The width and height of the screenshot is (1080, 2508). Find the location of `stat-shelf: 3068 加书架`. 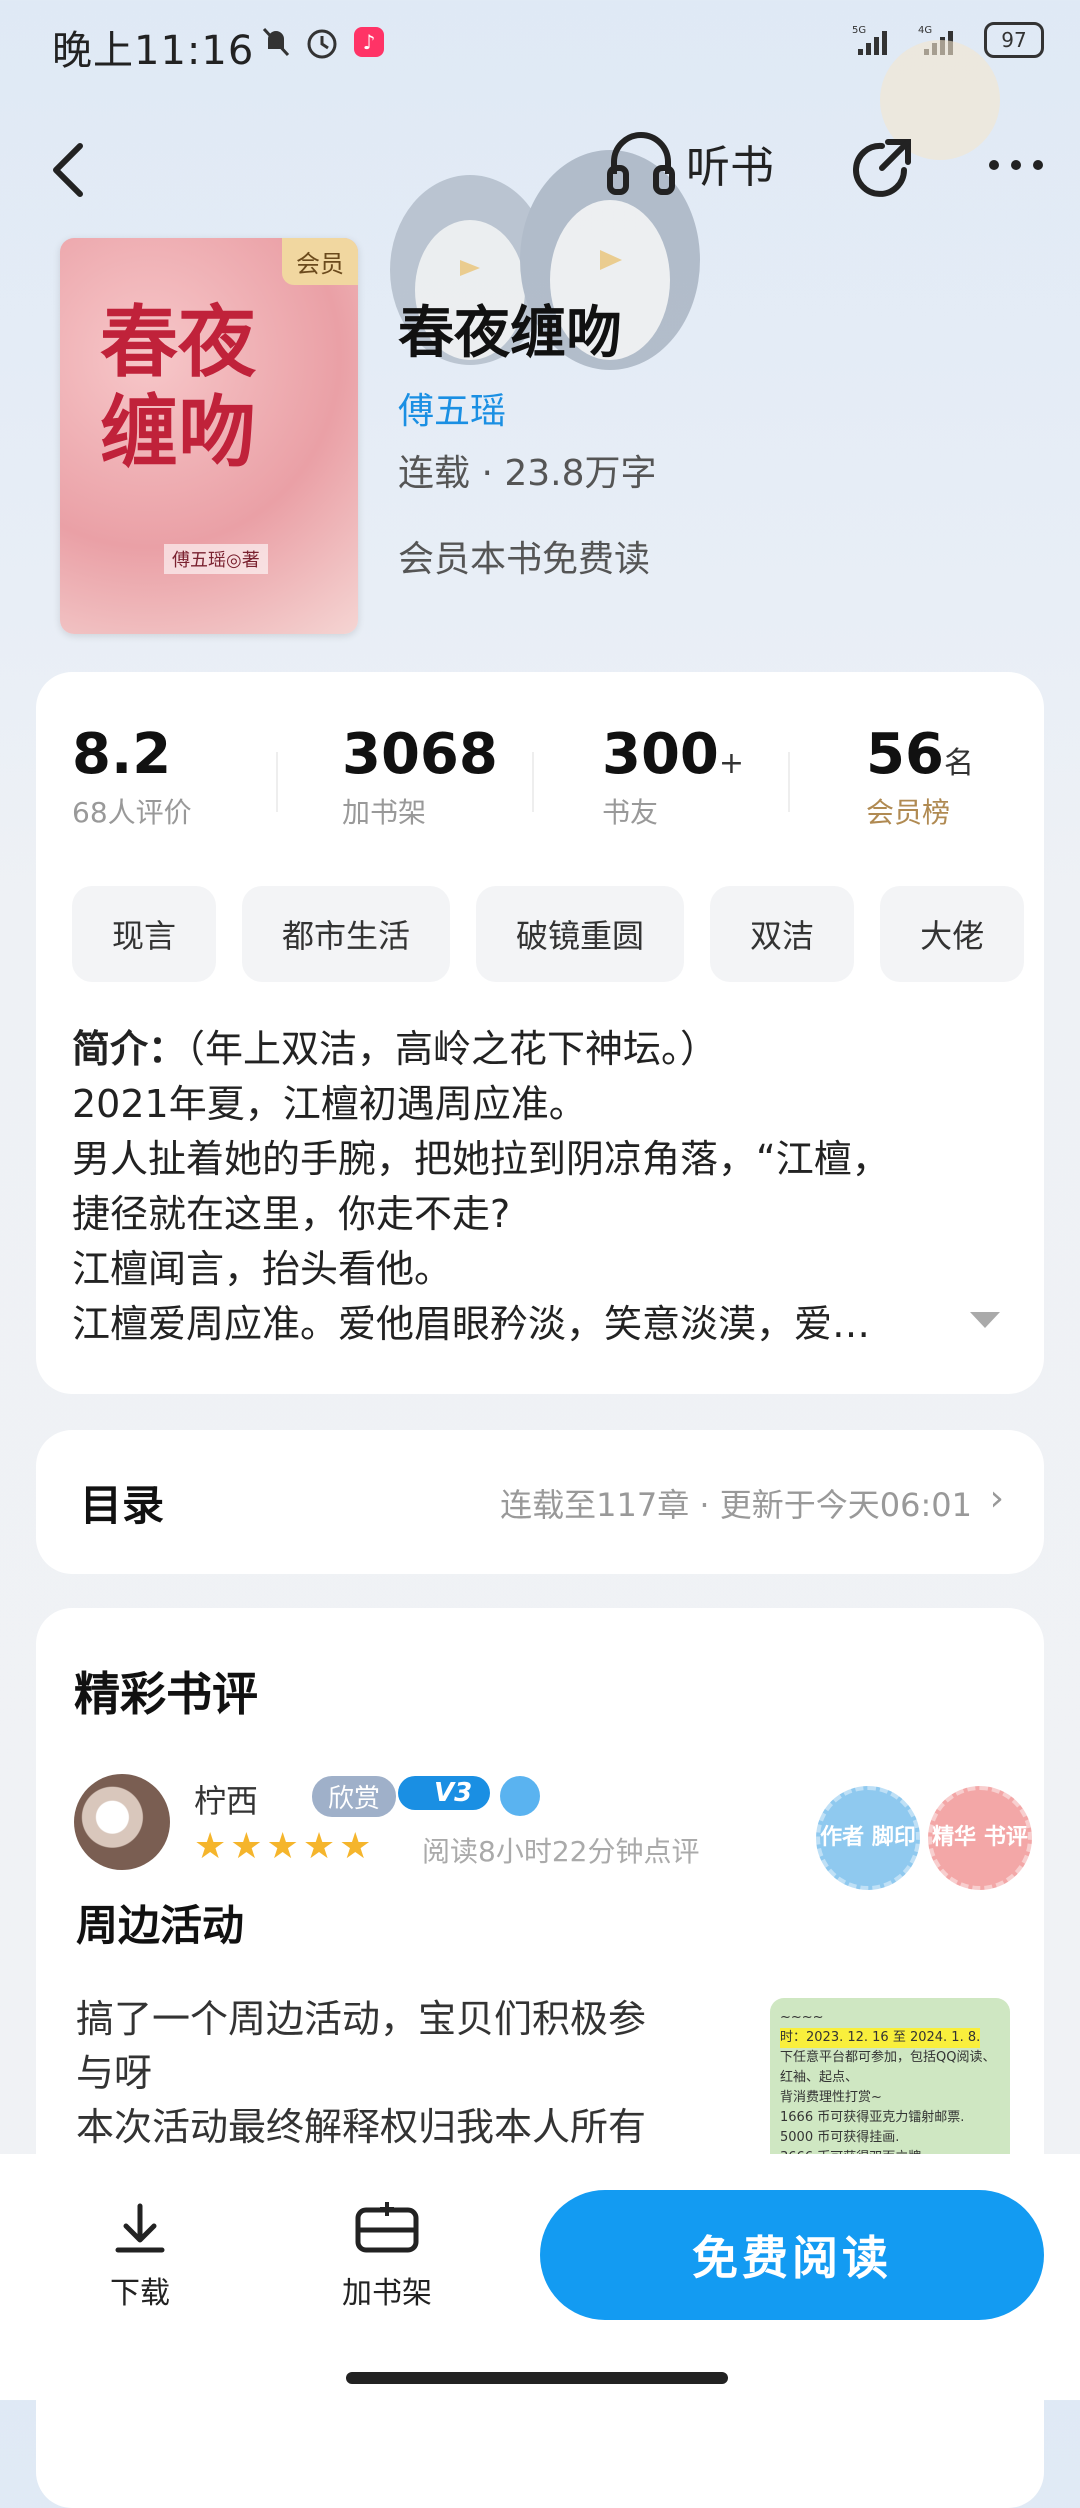

stat-shelf: 3068 加书架 is located at coordinates (420, 776).